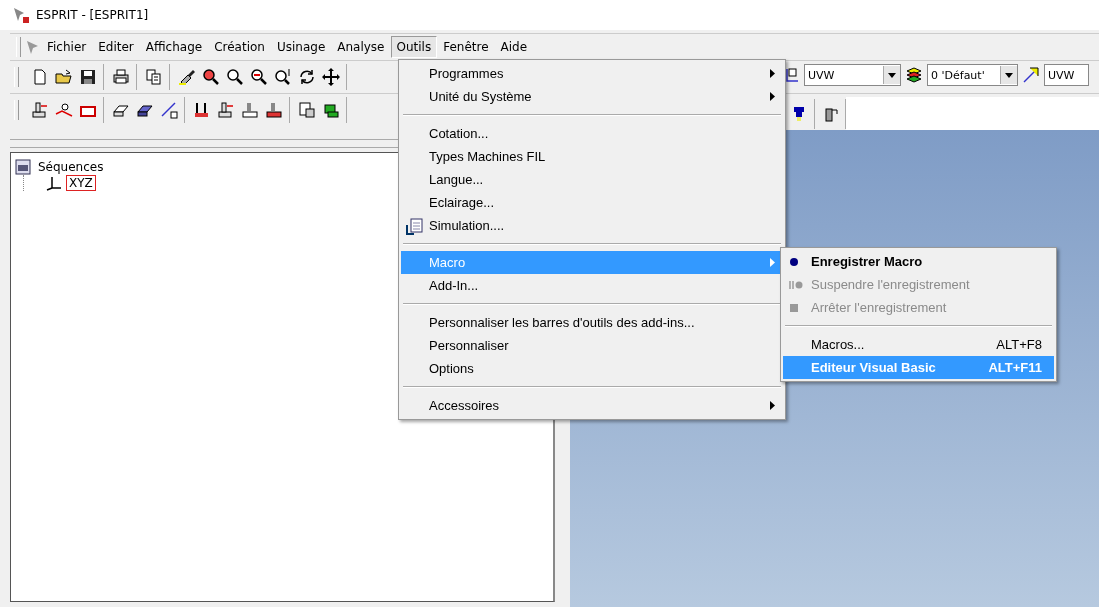 Image resolution: width=1099 pixels, height=607 pixels. What do you see at coordinates (514, 47) in the screenshot?
I see `menu-title: Aide` at bounding box center [514, 47].